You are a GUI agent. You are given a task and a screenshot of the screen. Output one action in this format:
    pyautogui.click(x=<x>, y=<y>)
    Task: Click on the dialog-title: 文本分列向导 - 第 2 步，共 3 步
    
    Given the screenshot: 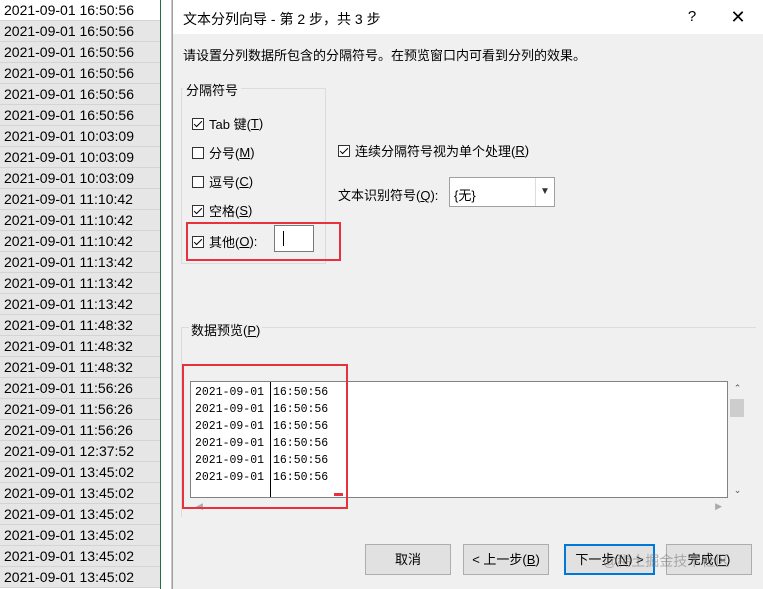 What is the action you would take?
    pyautogui.click(x=282, y=19)
    